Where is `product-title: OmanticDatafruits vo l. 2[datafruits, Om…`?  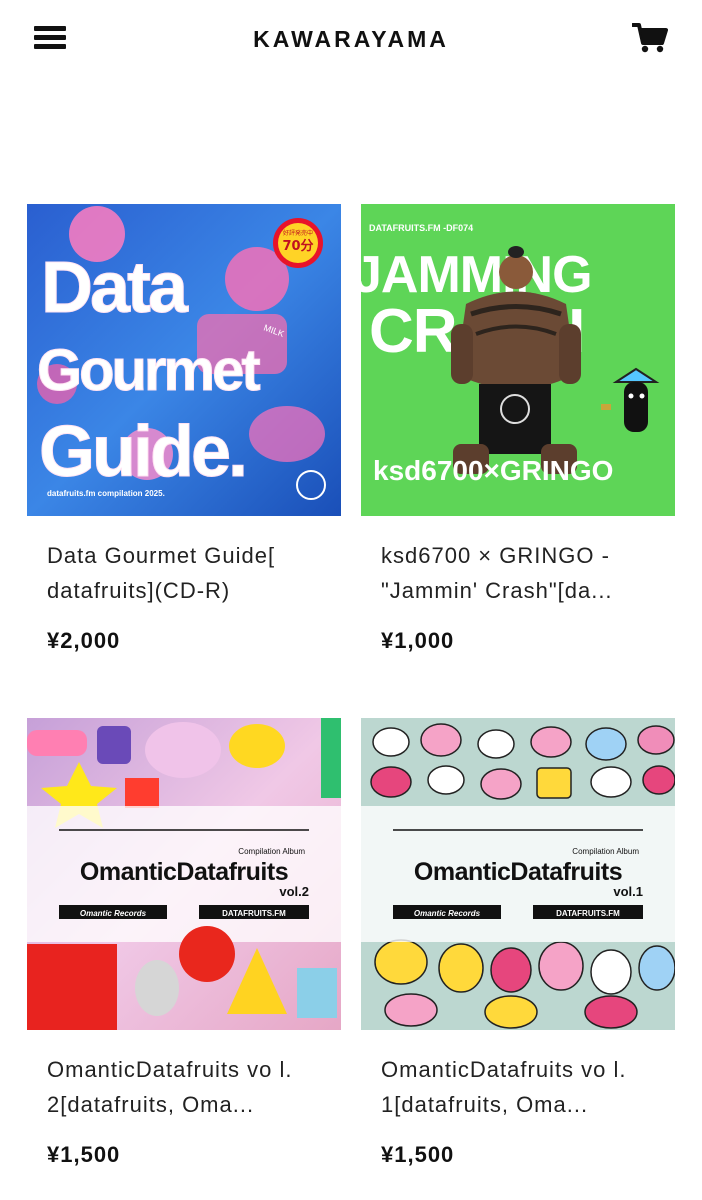 product-title: OmanticDatafruits vo l. 2[datafruits, Om… is located at coordinates (184, 1087).